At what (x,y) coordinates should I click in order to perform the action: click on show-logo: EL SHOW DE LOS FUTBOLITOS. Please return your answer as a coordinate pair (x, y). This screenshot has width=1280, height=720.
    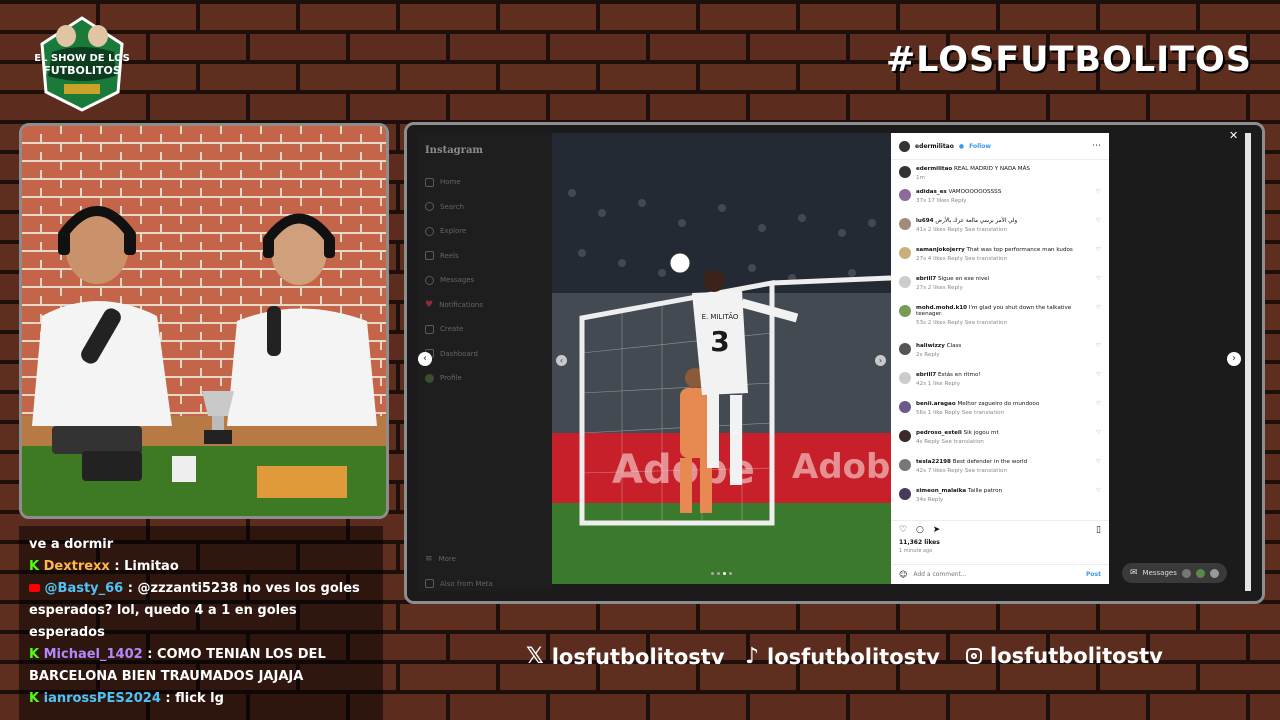
    Looking at the image, I should click on (82, 64).